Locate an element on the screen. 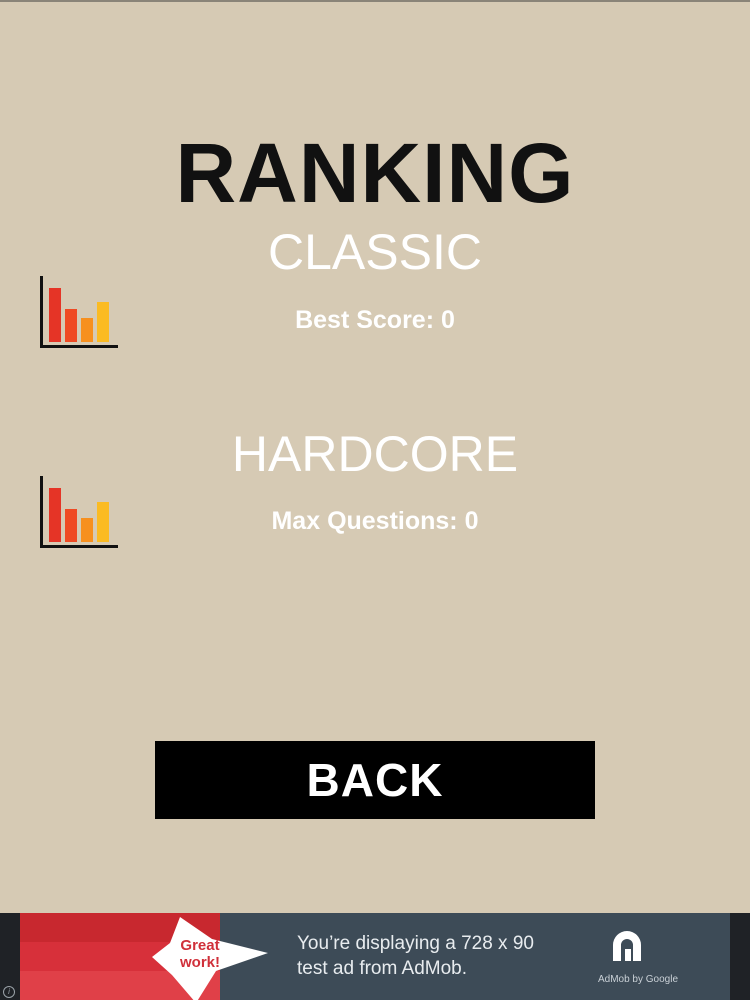 This screenshot has height=1000, width=750. mode-title-classic: CLASSIC is located at coordinates (375, 252).